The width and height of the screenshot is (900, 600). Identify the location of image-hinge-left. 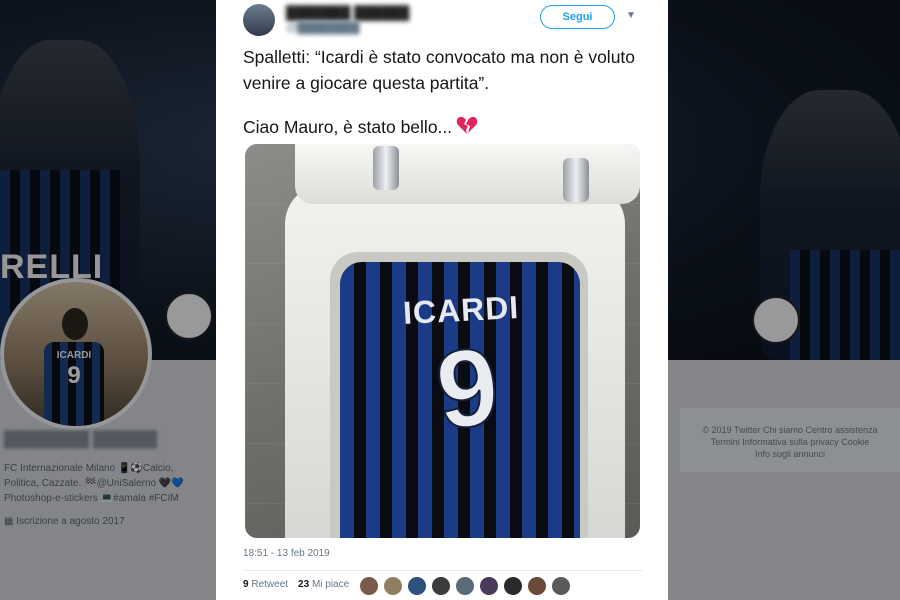
(386, 168).